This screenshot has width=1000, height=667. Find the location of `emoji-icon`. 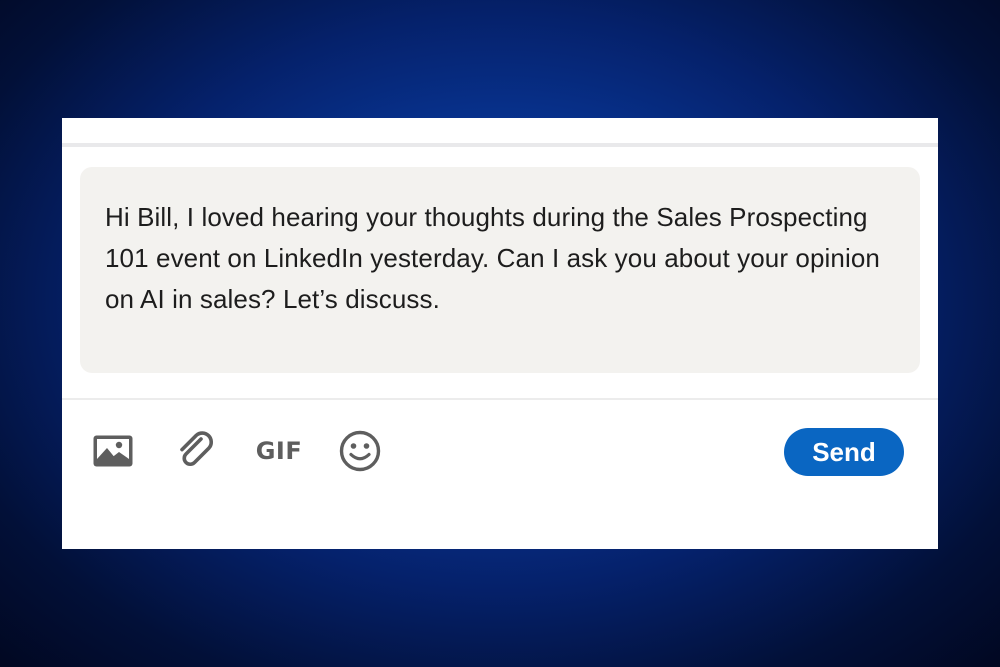

emoji-icon is located at coordinates (360, 451).